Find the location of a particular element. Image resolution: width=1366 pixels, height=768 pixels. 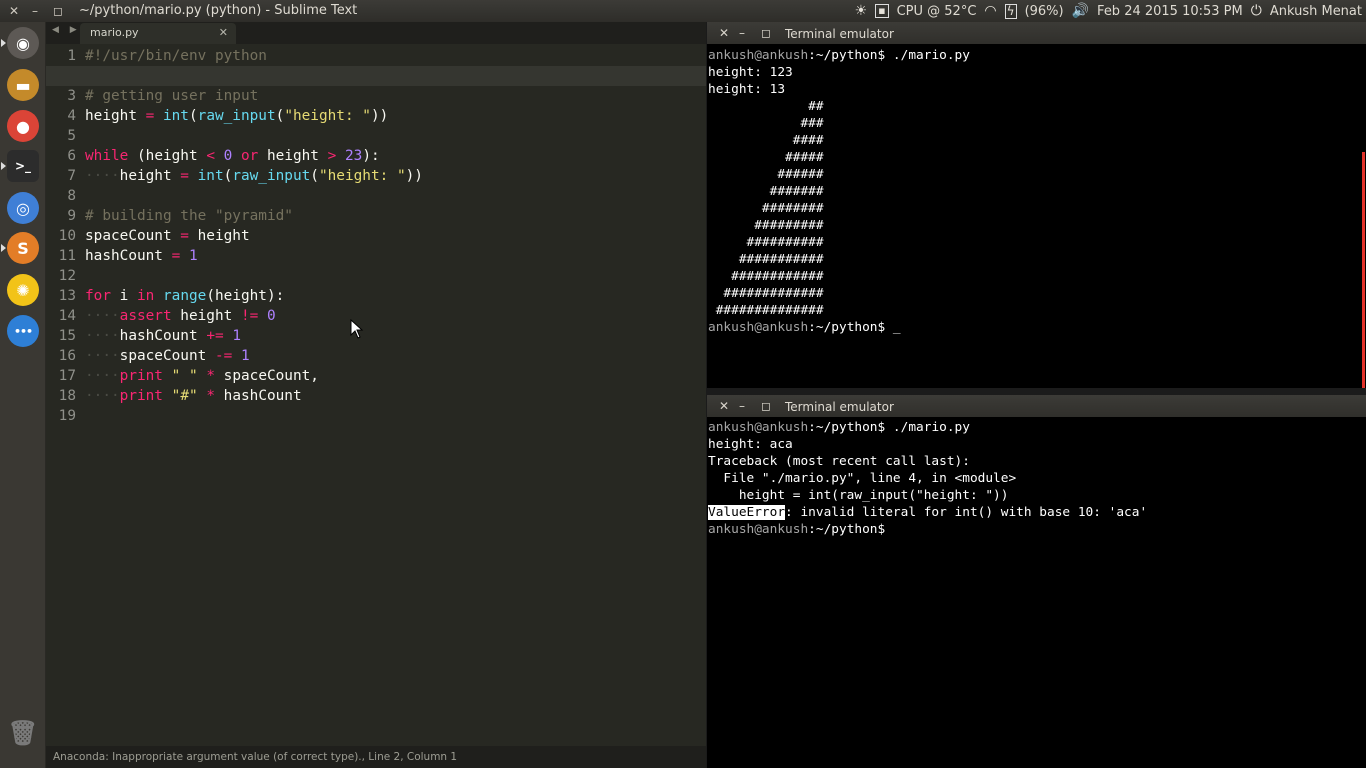

line-number: 17 is located at coordinates (67, 376).